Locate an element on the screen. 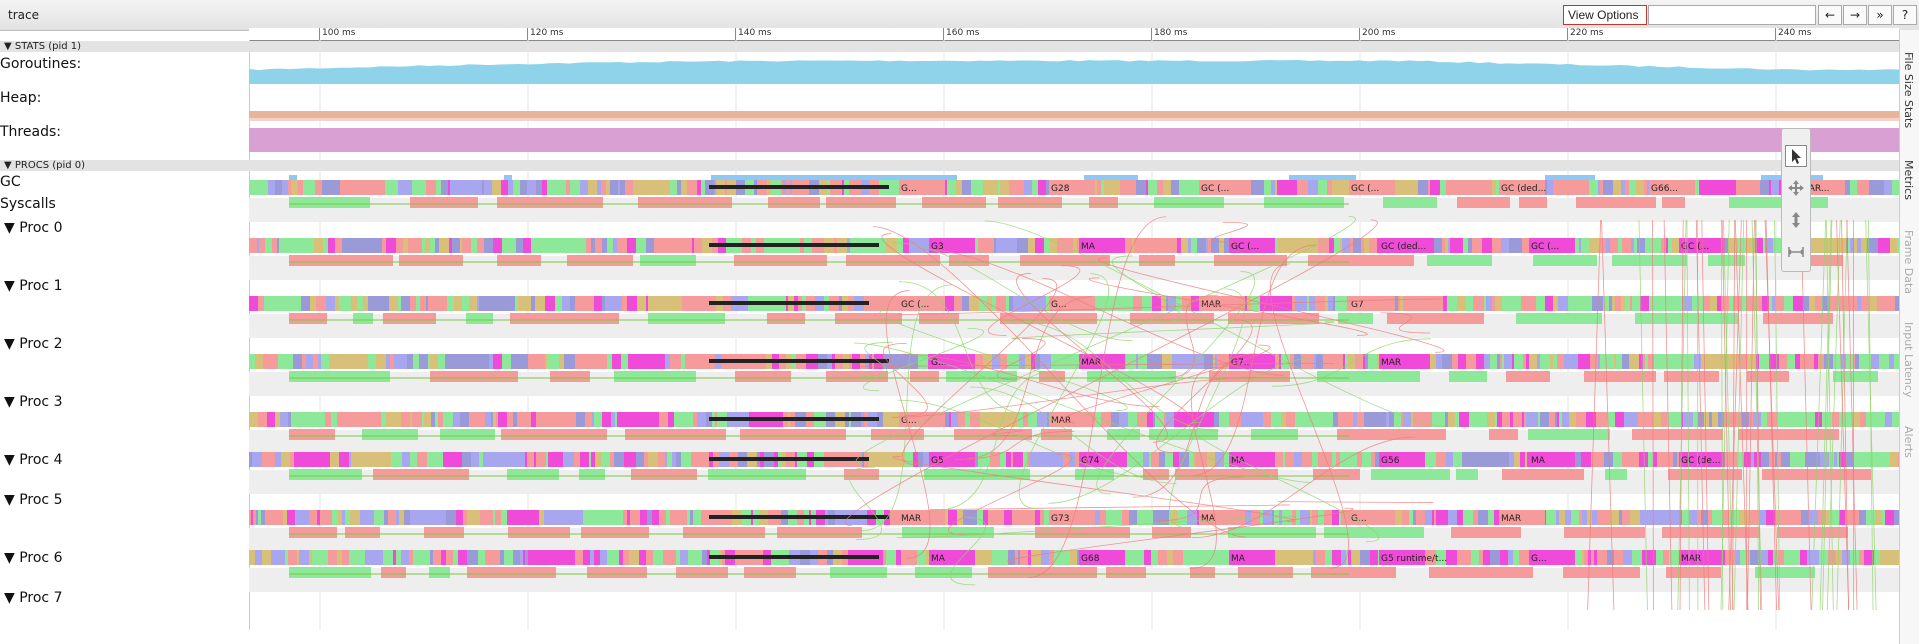 Image resolution: width=1919 pixels, height=644 pixels. proc-6-label: ▼ Proc 6 is located at coordinates (33, 558).